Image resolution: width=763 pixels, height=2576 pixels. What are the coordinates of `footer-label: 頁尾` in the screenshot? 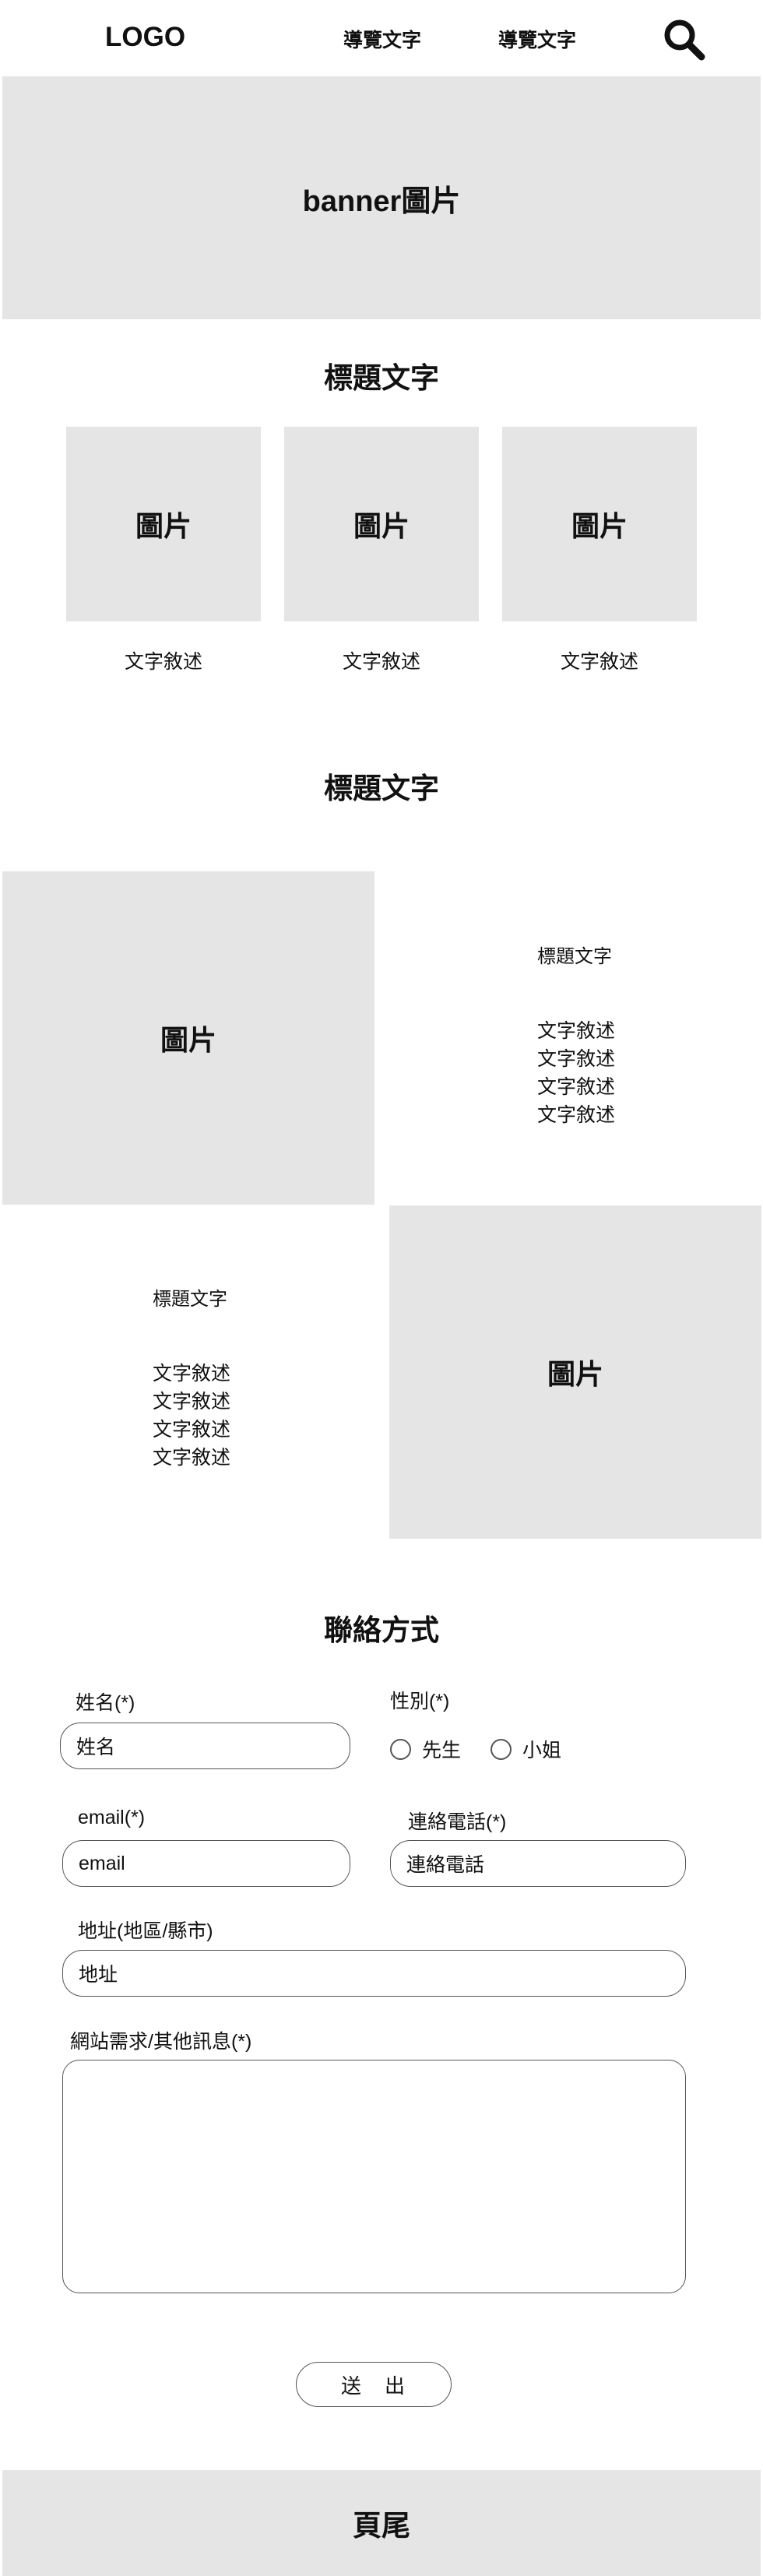 It's located at (381, 2526).